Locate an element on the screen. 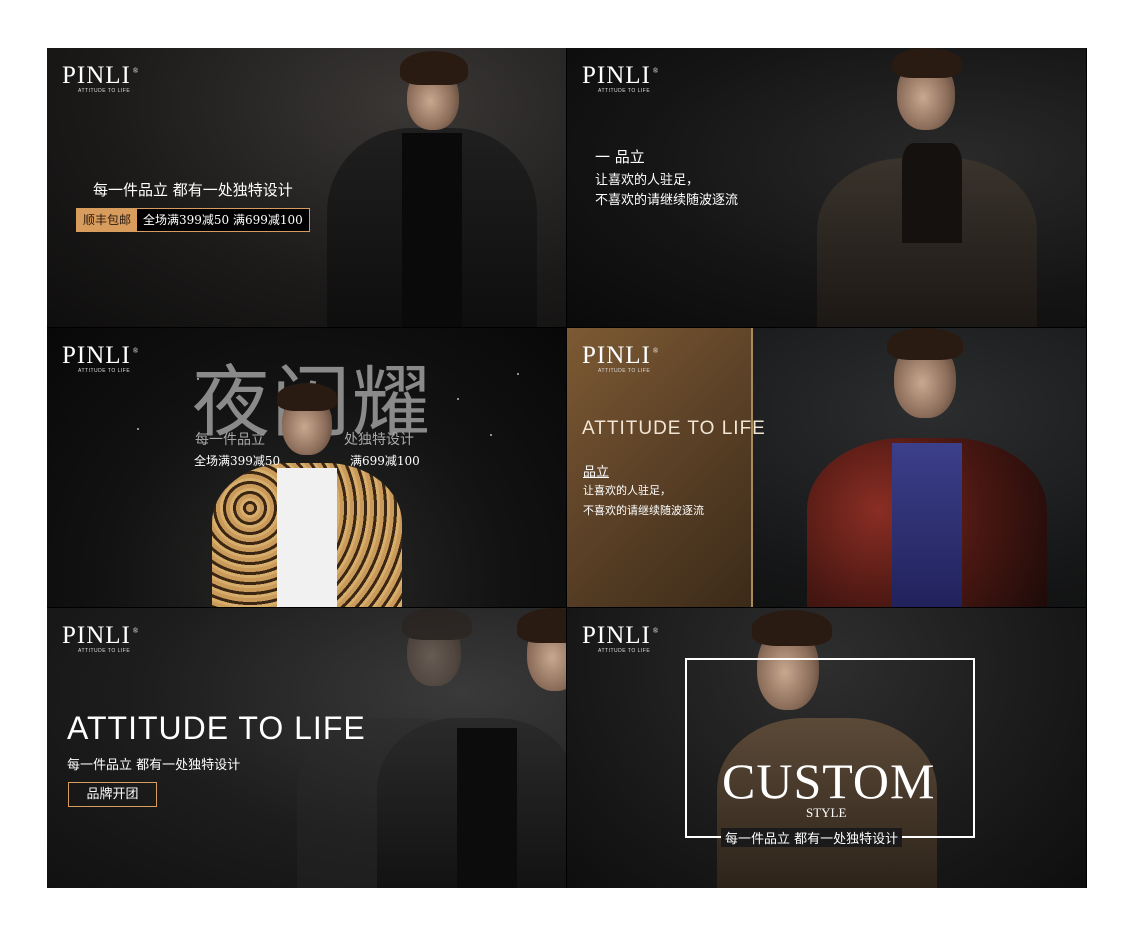 The height and width of the screenshot is (941, 1137). panel4-line2: 让喜欢的人驻足， is located at coordinates (627, 490).